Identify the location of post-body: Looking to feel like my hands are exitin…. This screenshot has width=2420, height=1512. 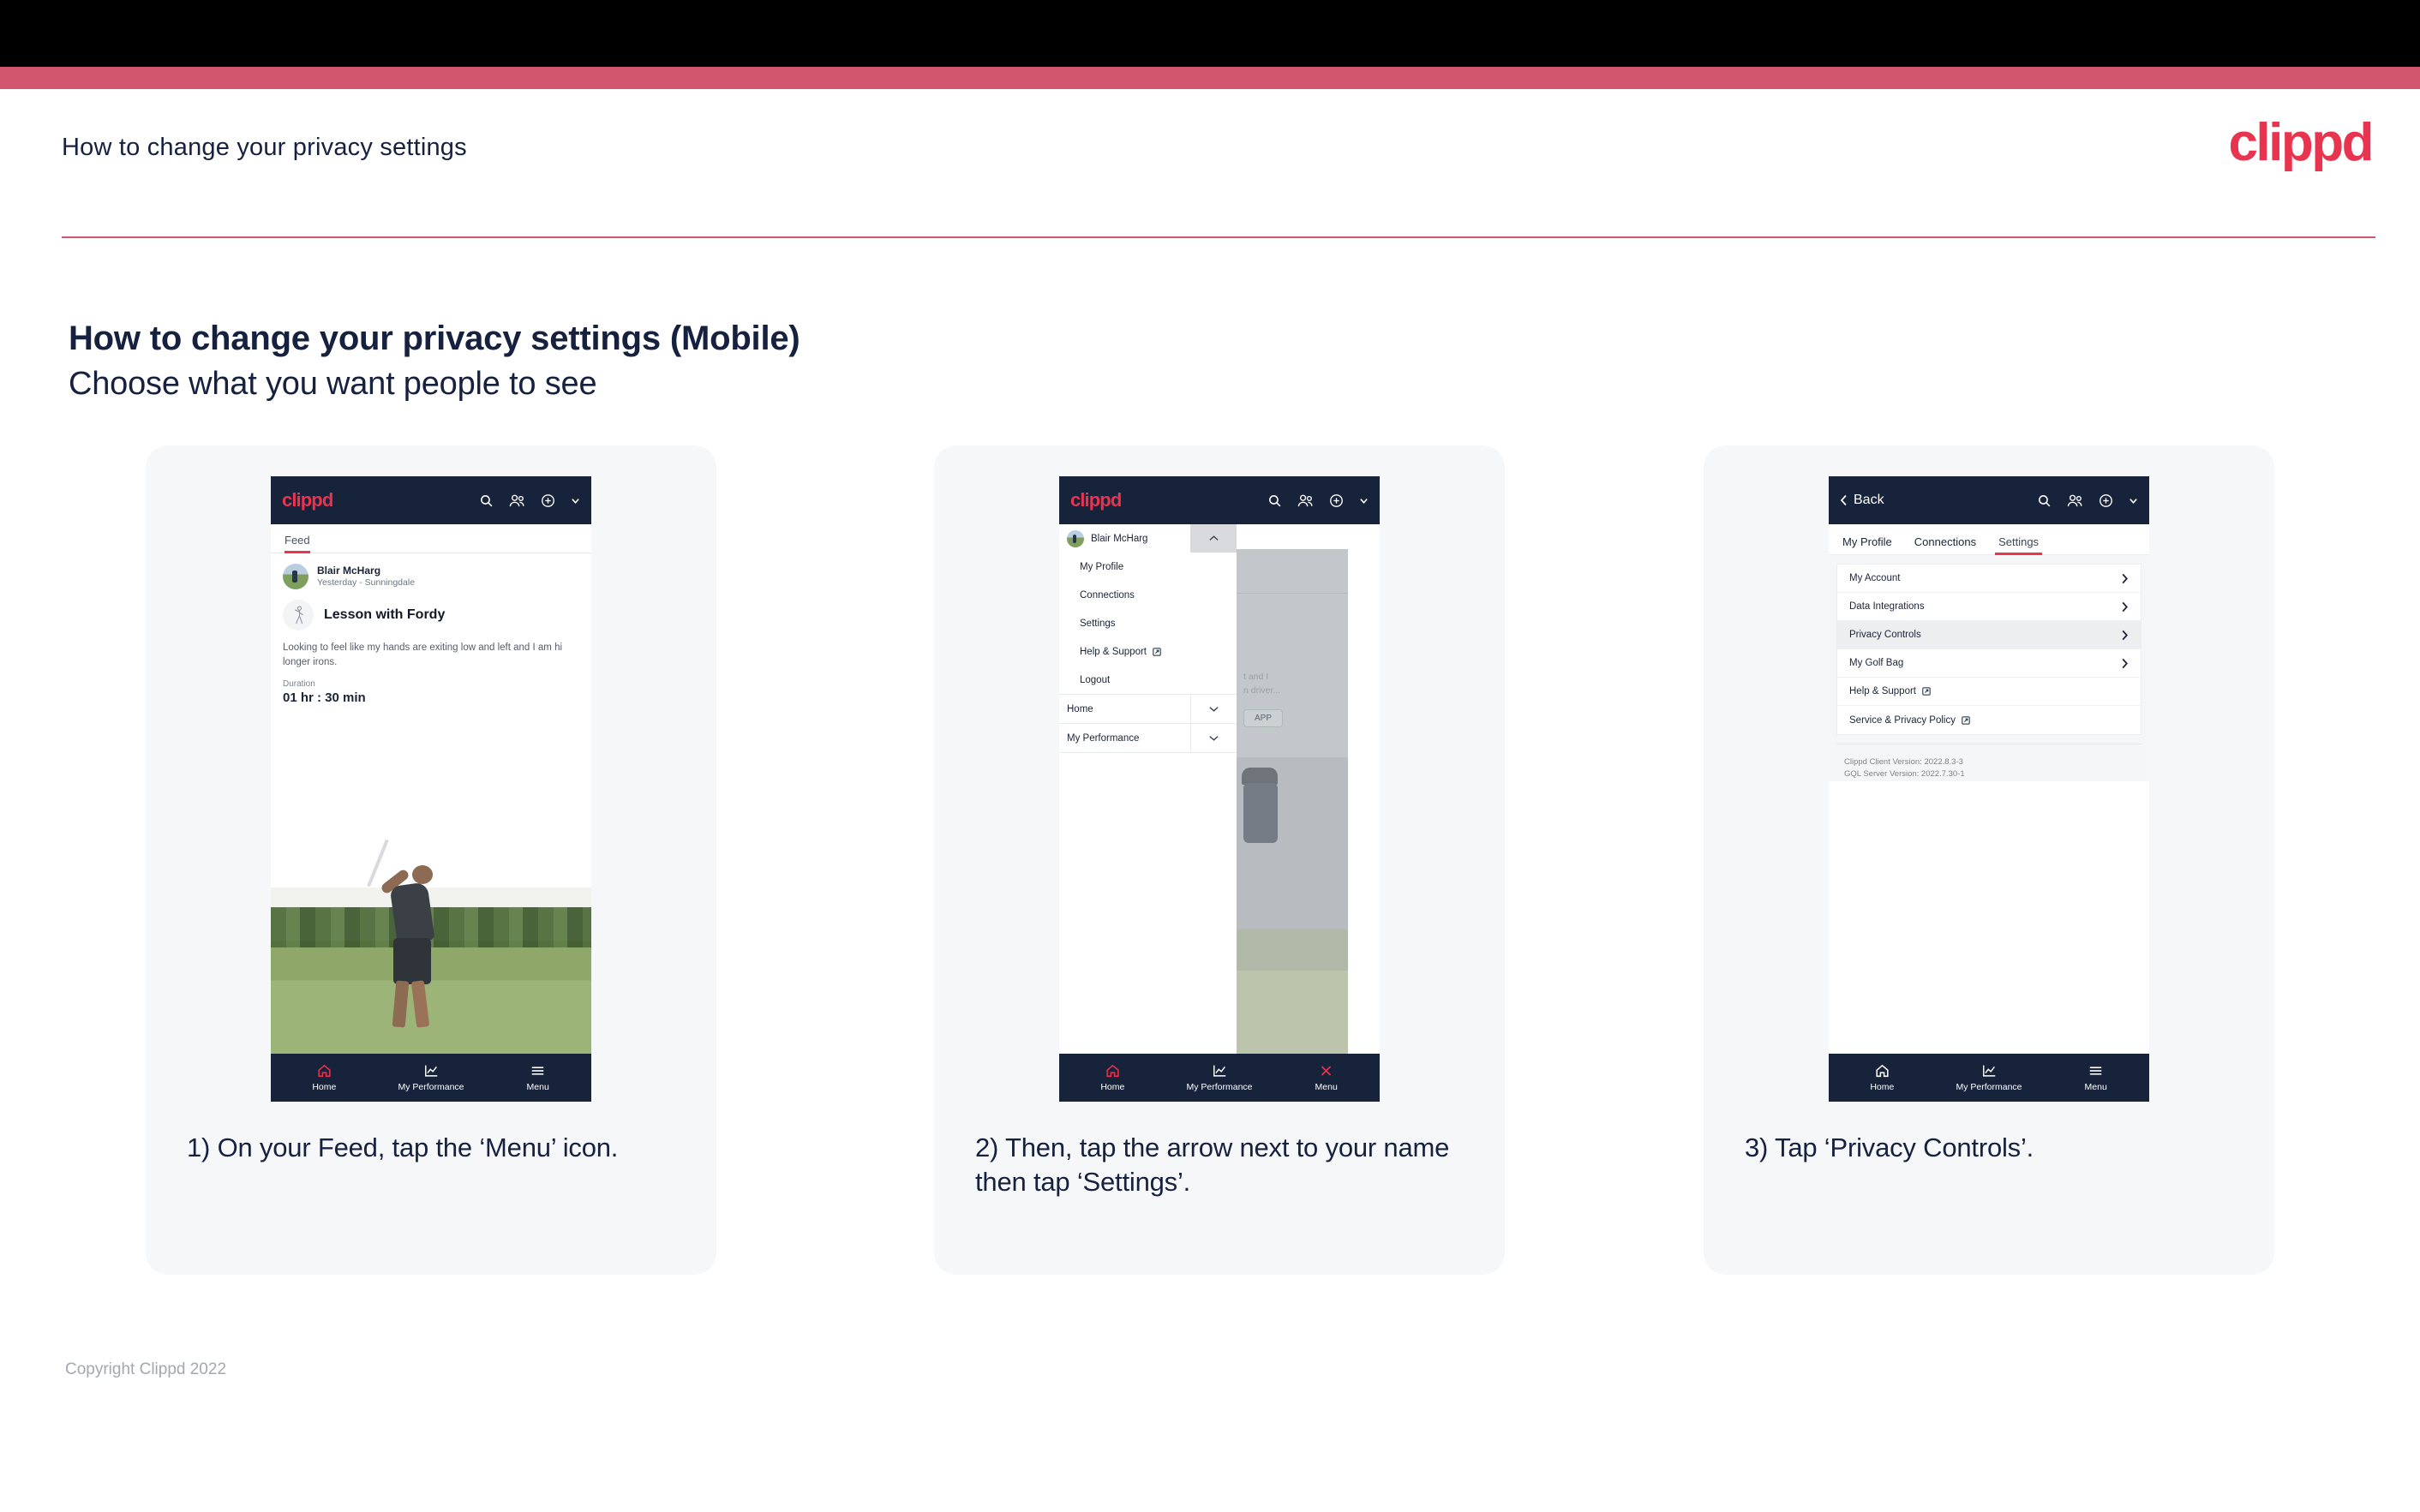
(431, 655).